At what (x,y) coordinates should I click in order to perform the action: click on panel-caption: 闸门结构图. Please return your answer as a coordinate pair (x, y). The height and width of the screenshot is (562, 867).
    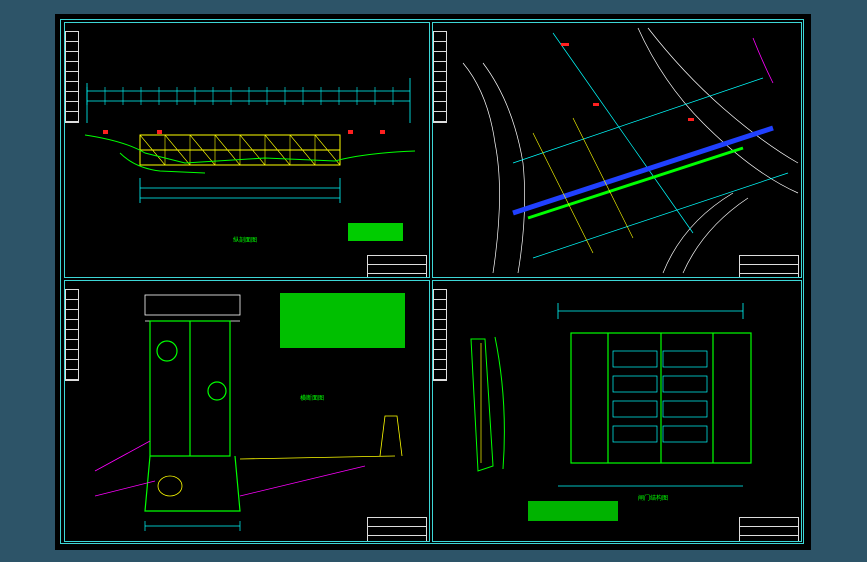
    Looking at the image, I should click on (653, 498).